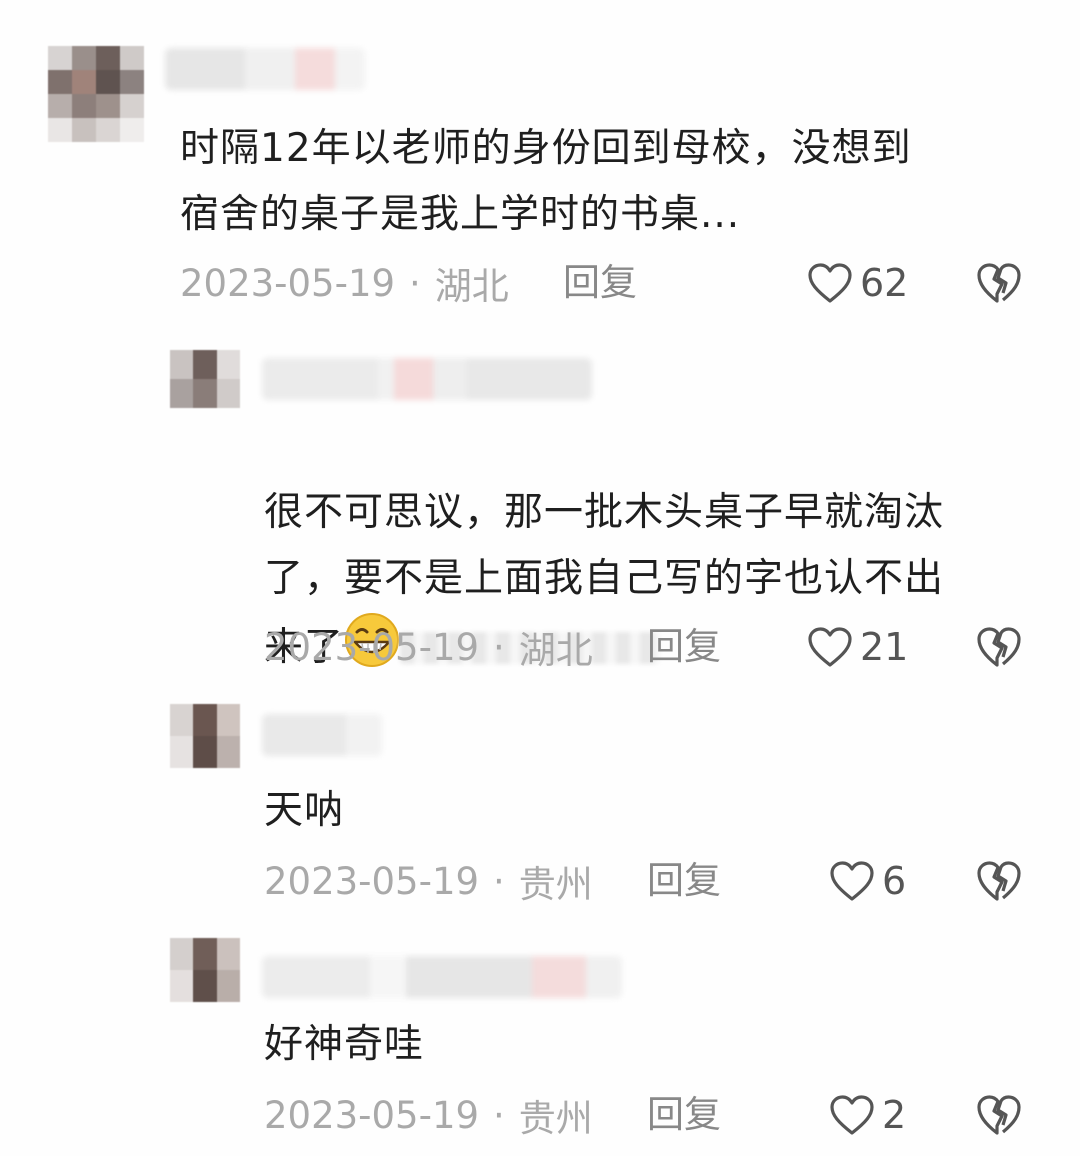 This screenshot has width=1080, height=1156. Describe the element at coordinates (857, 647) in the screenshot. I see `like-button: 21` at that location.